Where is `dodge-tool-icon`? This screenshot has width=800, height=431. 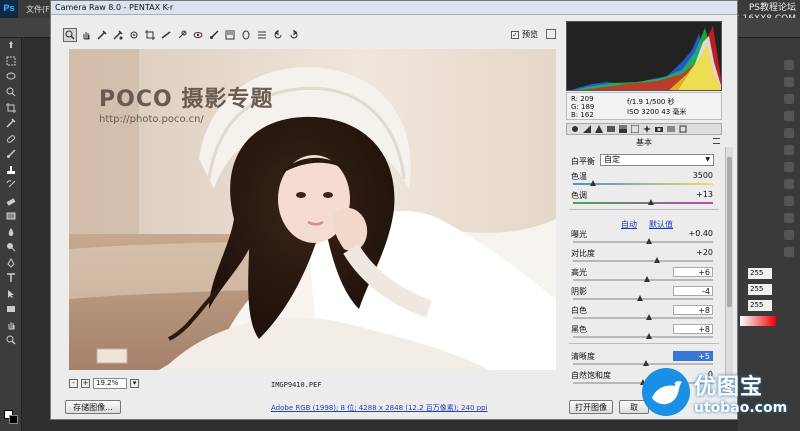 dodge-tool-icon is located at coordinates (11, 248).